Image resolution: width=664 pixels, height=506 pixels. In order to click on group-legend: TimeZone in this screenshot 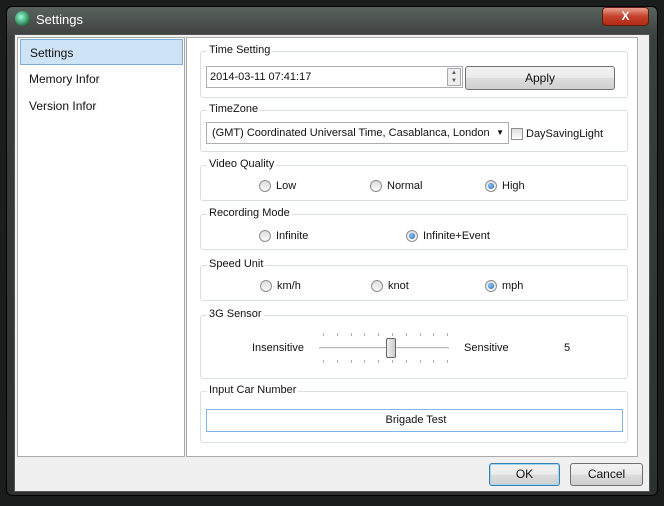, I will do `click(234, 109)`.